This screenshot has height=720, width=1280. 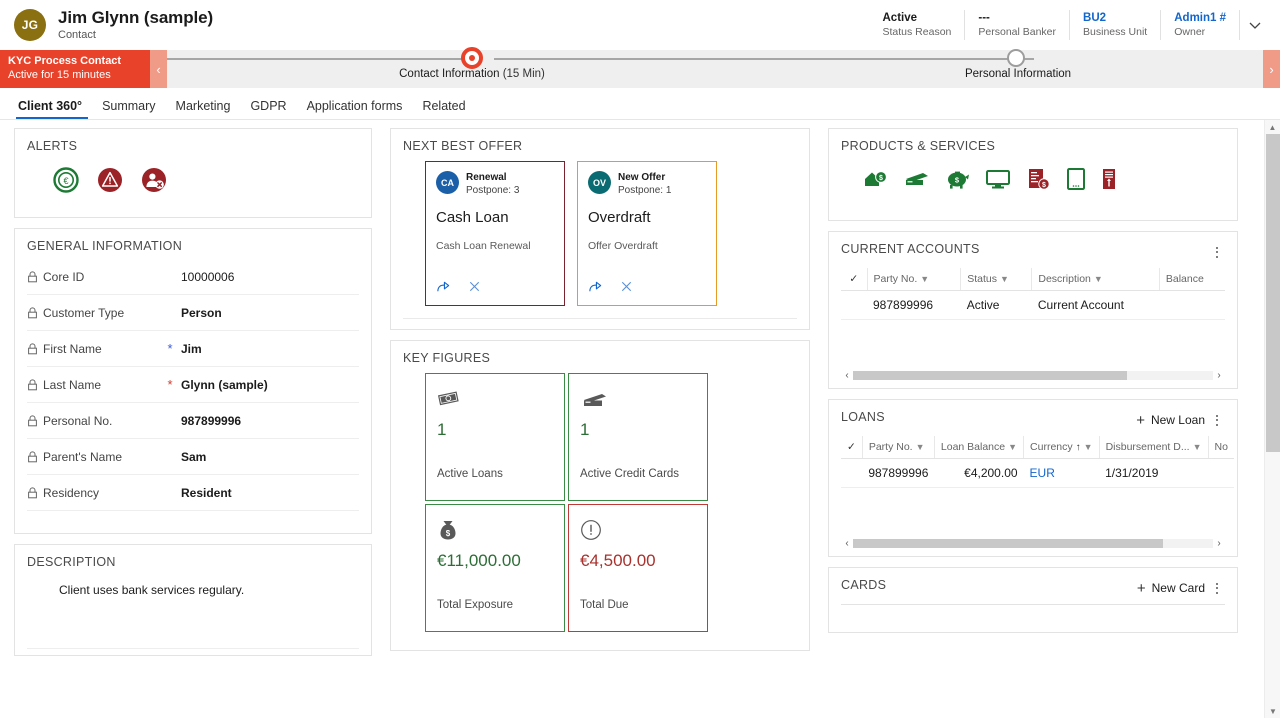 What do you see at coordinates (996, 279) in the screenshot?
I see `column-header-status: Status ▼` at bounding box center [996, 279].